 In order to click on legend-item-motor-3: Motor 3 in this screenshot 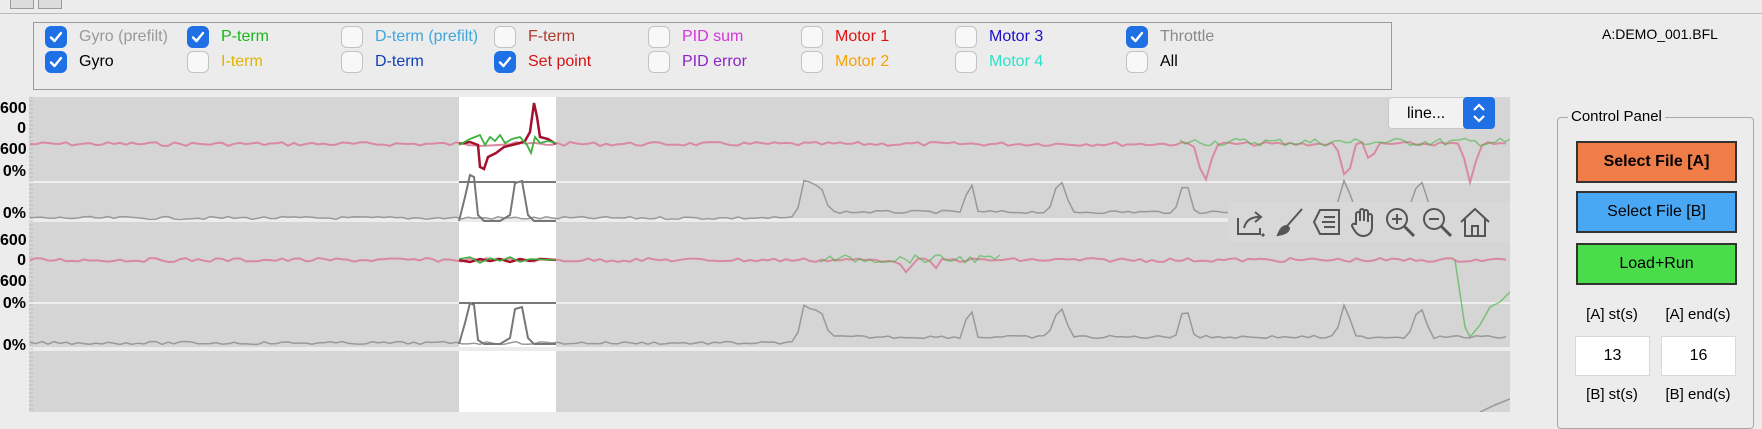, I will do `click(999, 37)`.